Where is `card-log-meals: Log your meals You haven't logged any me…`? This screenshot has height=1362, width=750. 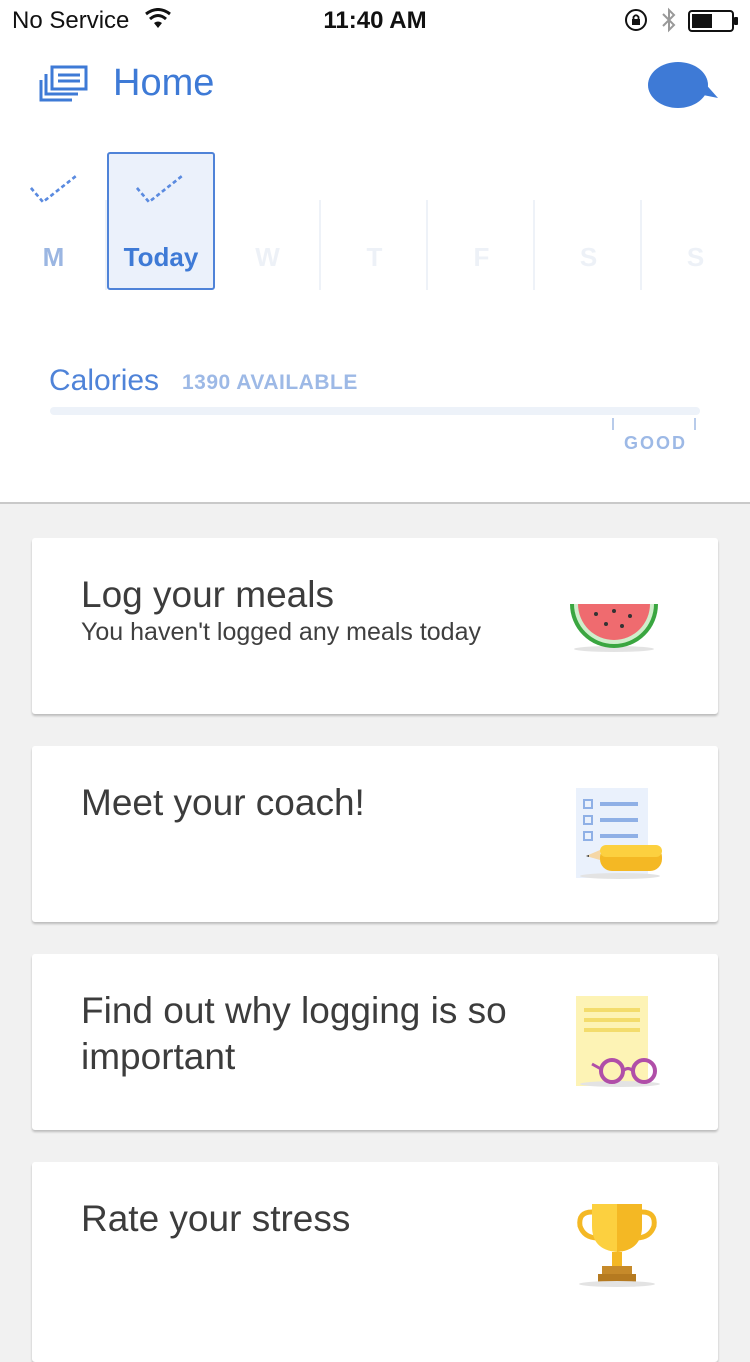
card-log-meals: Log your meals You haven't logged any me… is located at coordinates (375, 626).